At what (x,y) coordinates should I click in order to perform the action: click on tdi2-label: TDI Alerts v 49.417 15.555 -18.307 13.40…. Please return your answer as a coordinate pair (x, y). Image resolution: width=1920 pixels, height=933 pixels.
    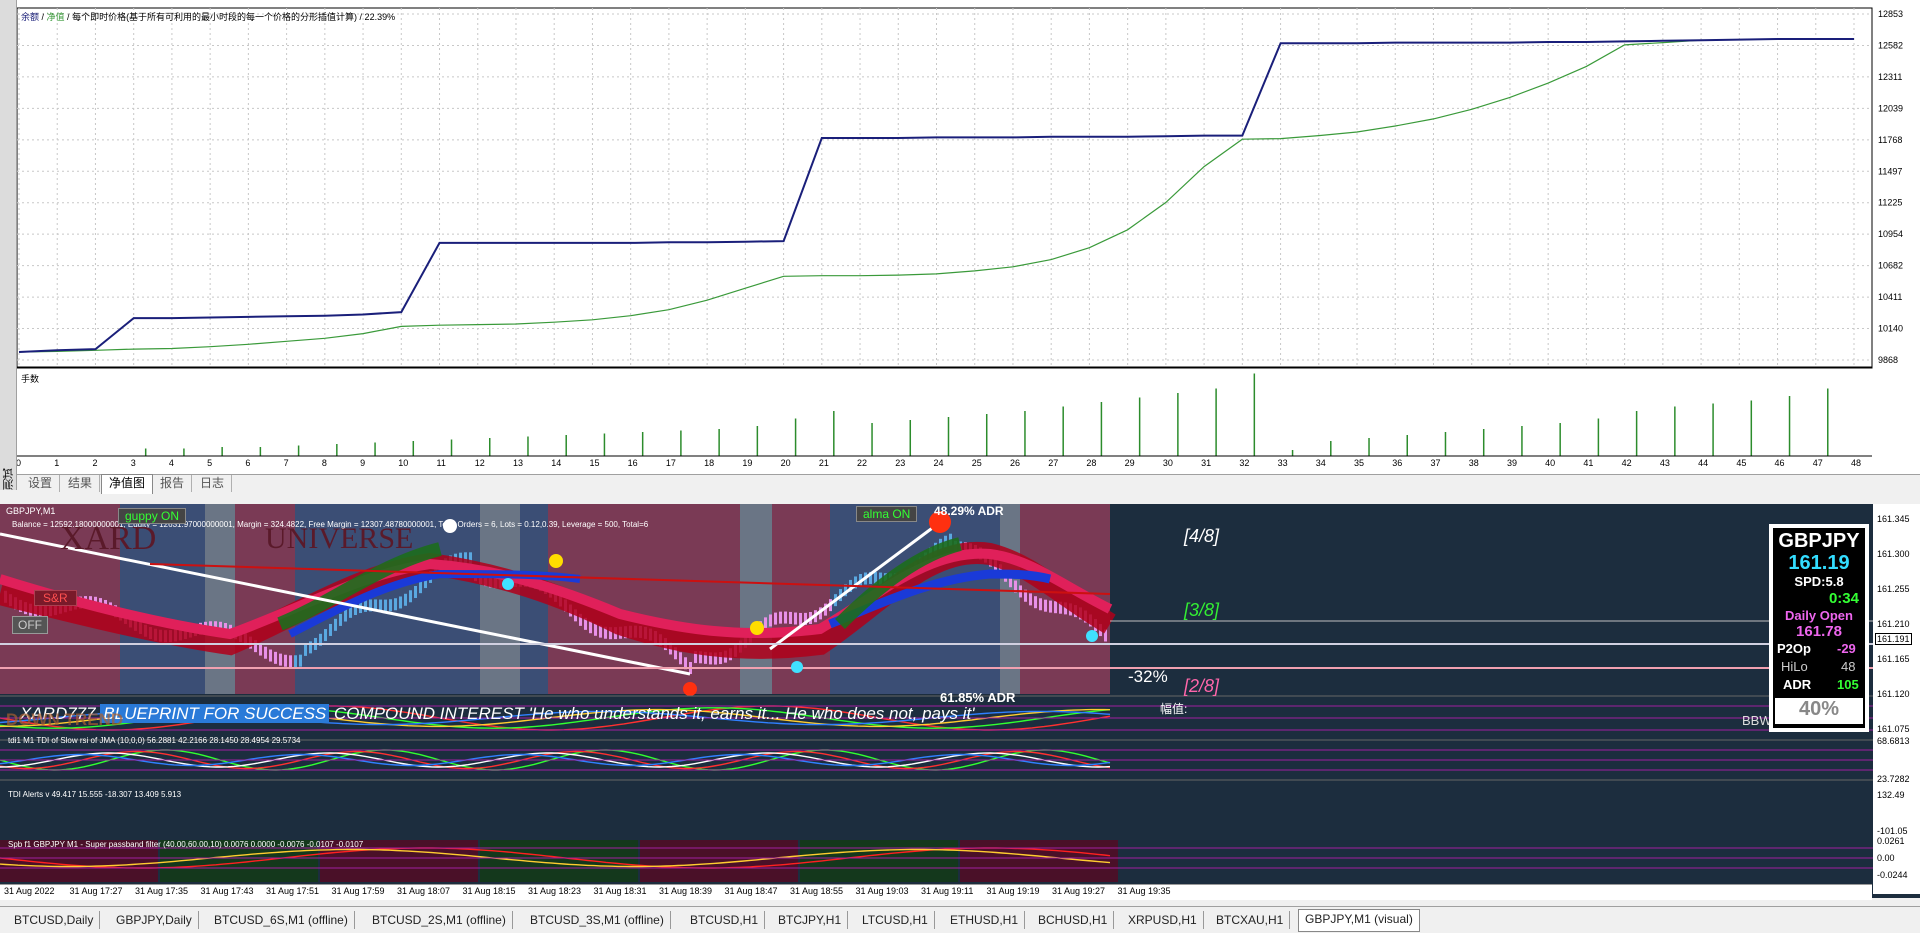
    Looking at the image, I should click on (95, 794).